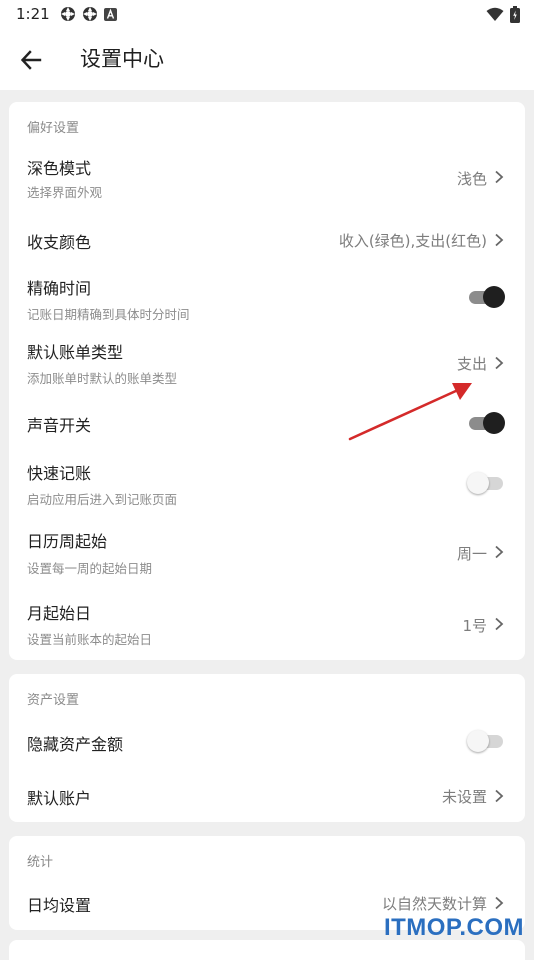  I want to click on setting-value: 1号, so click(474, 626).